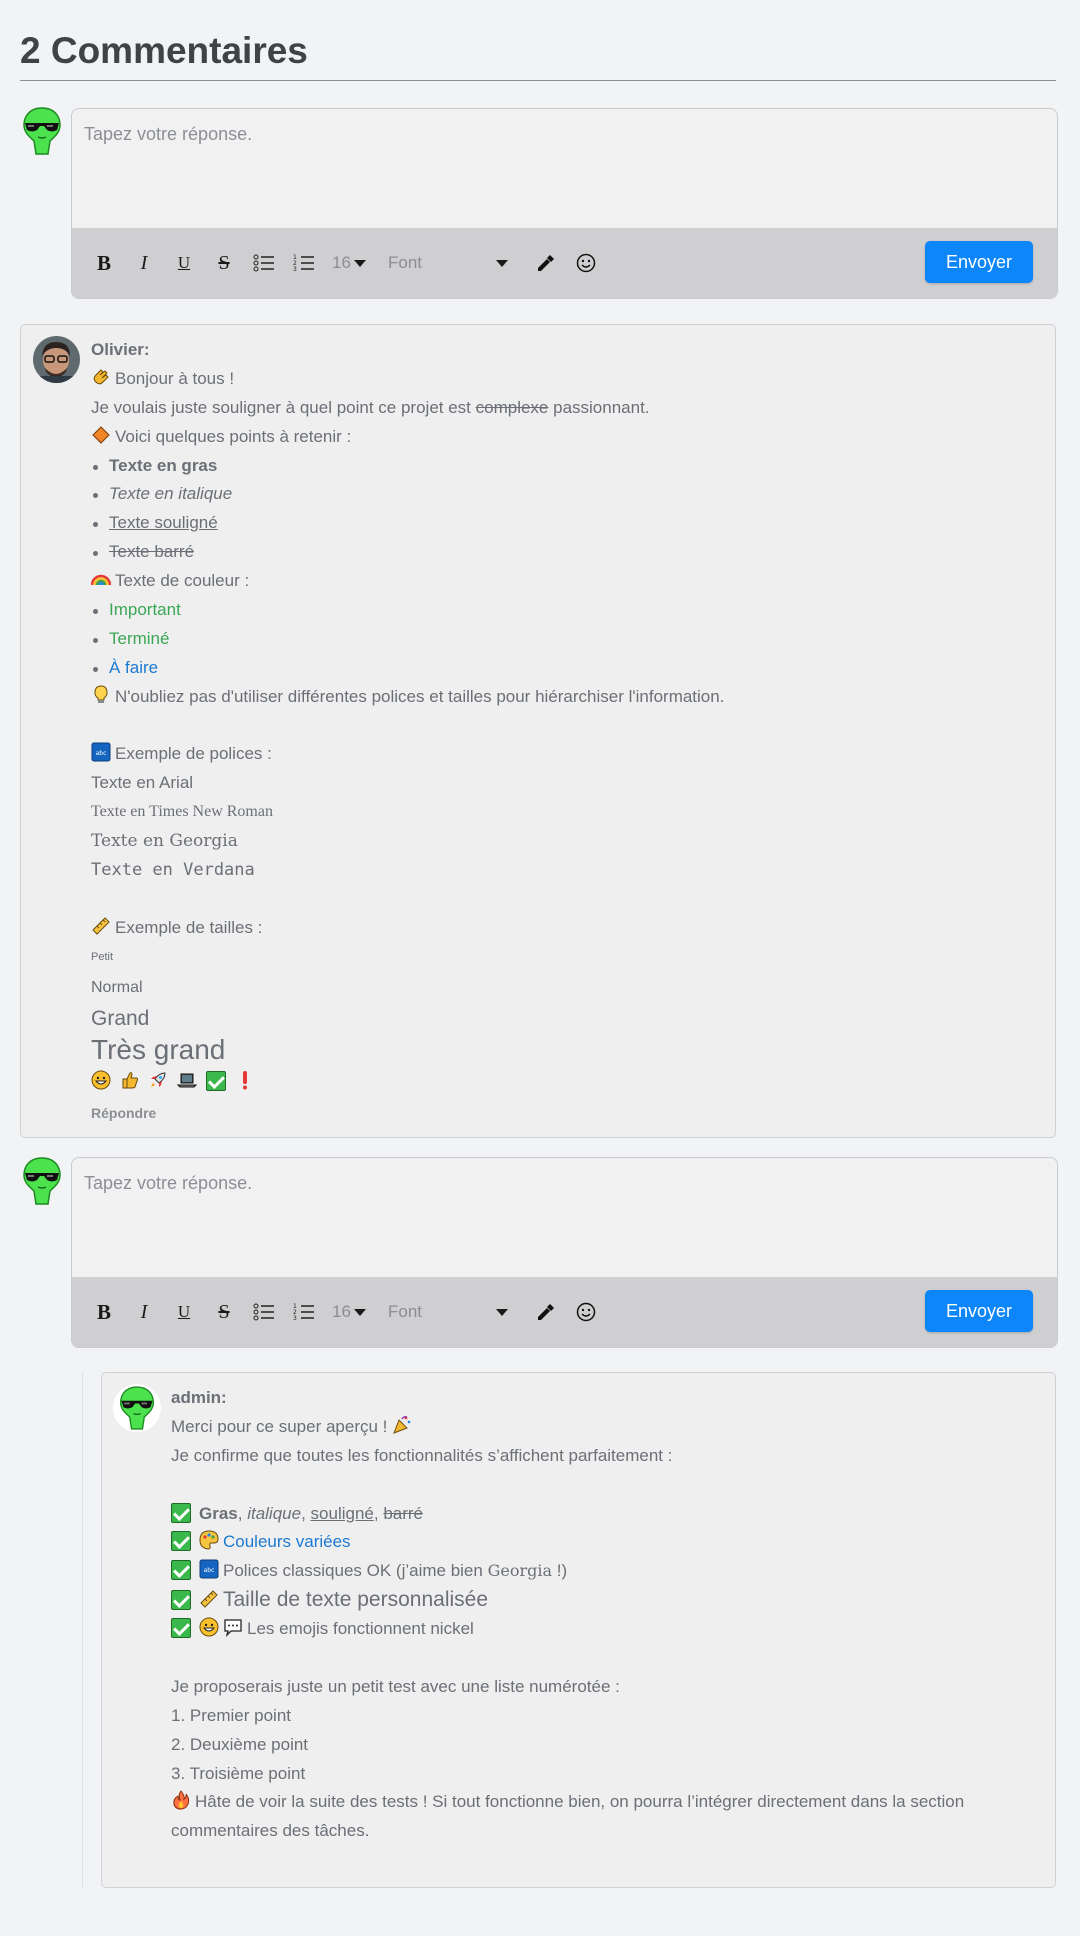  Describe the element at coordinates (101, 434) in the screenshot. I see `orange-diamond-icon` at that location.